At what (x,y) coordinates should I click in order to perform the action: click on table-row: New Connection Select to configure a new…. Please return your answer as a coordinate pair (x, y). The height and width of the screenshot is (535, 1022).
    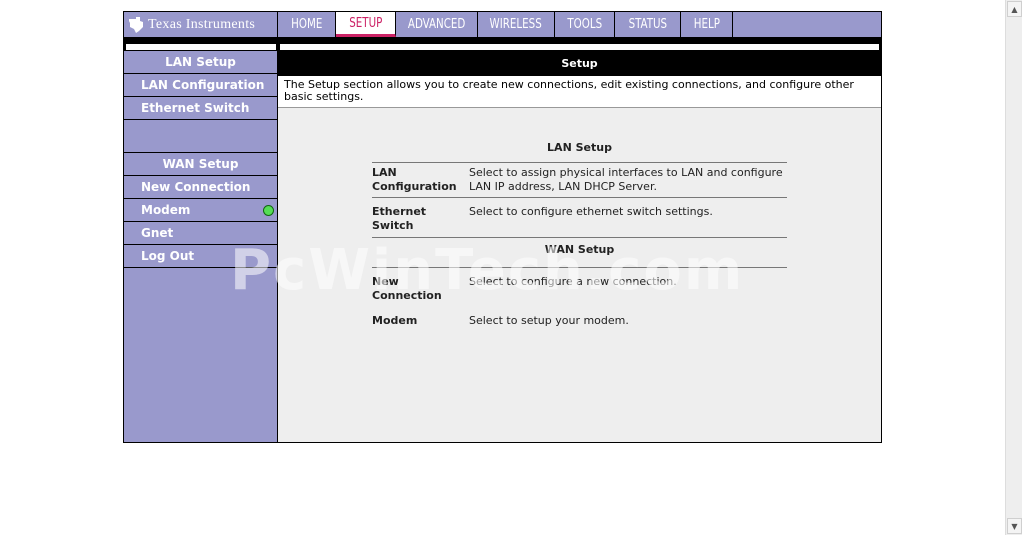
    Looking at the image, I should click on (579, 287).